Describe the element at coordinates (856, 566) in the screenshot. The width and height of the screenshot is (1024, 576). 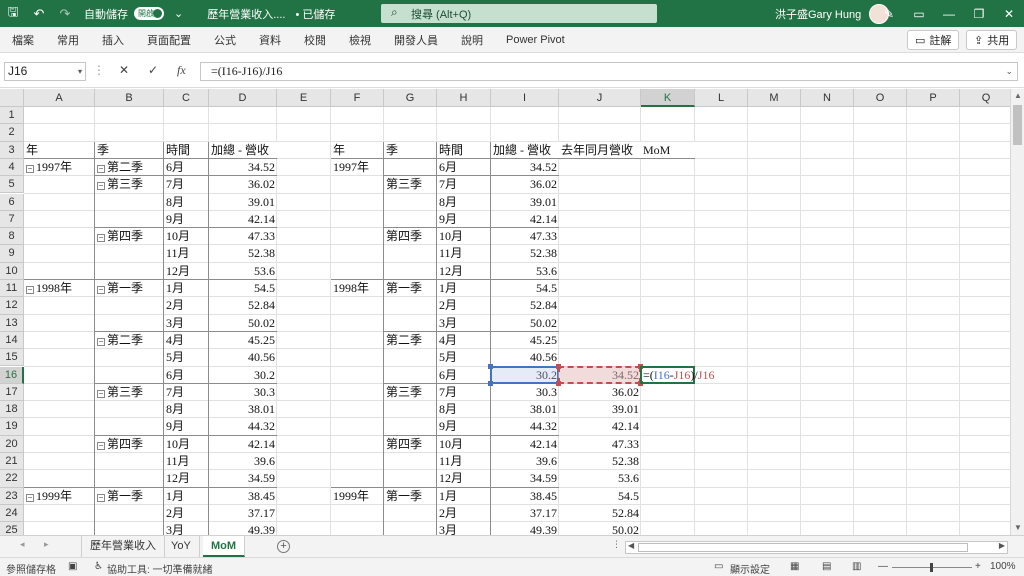
I see `page-break-view-icon: ▥` at that location.